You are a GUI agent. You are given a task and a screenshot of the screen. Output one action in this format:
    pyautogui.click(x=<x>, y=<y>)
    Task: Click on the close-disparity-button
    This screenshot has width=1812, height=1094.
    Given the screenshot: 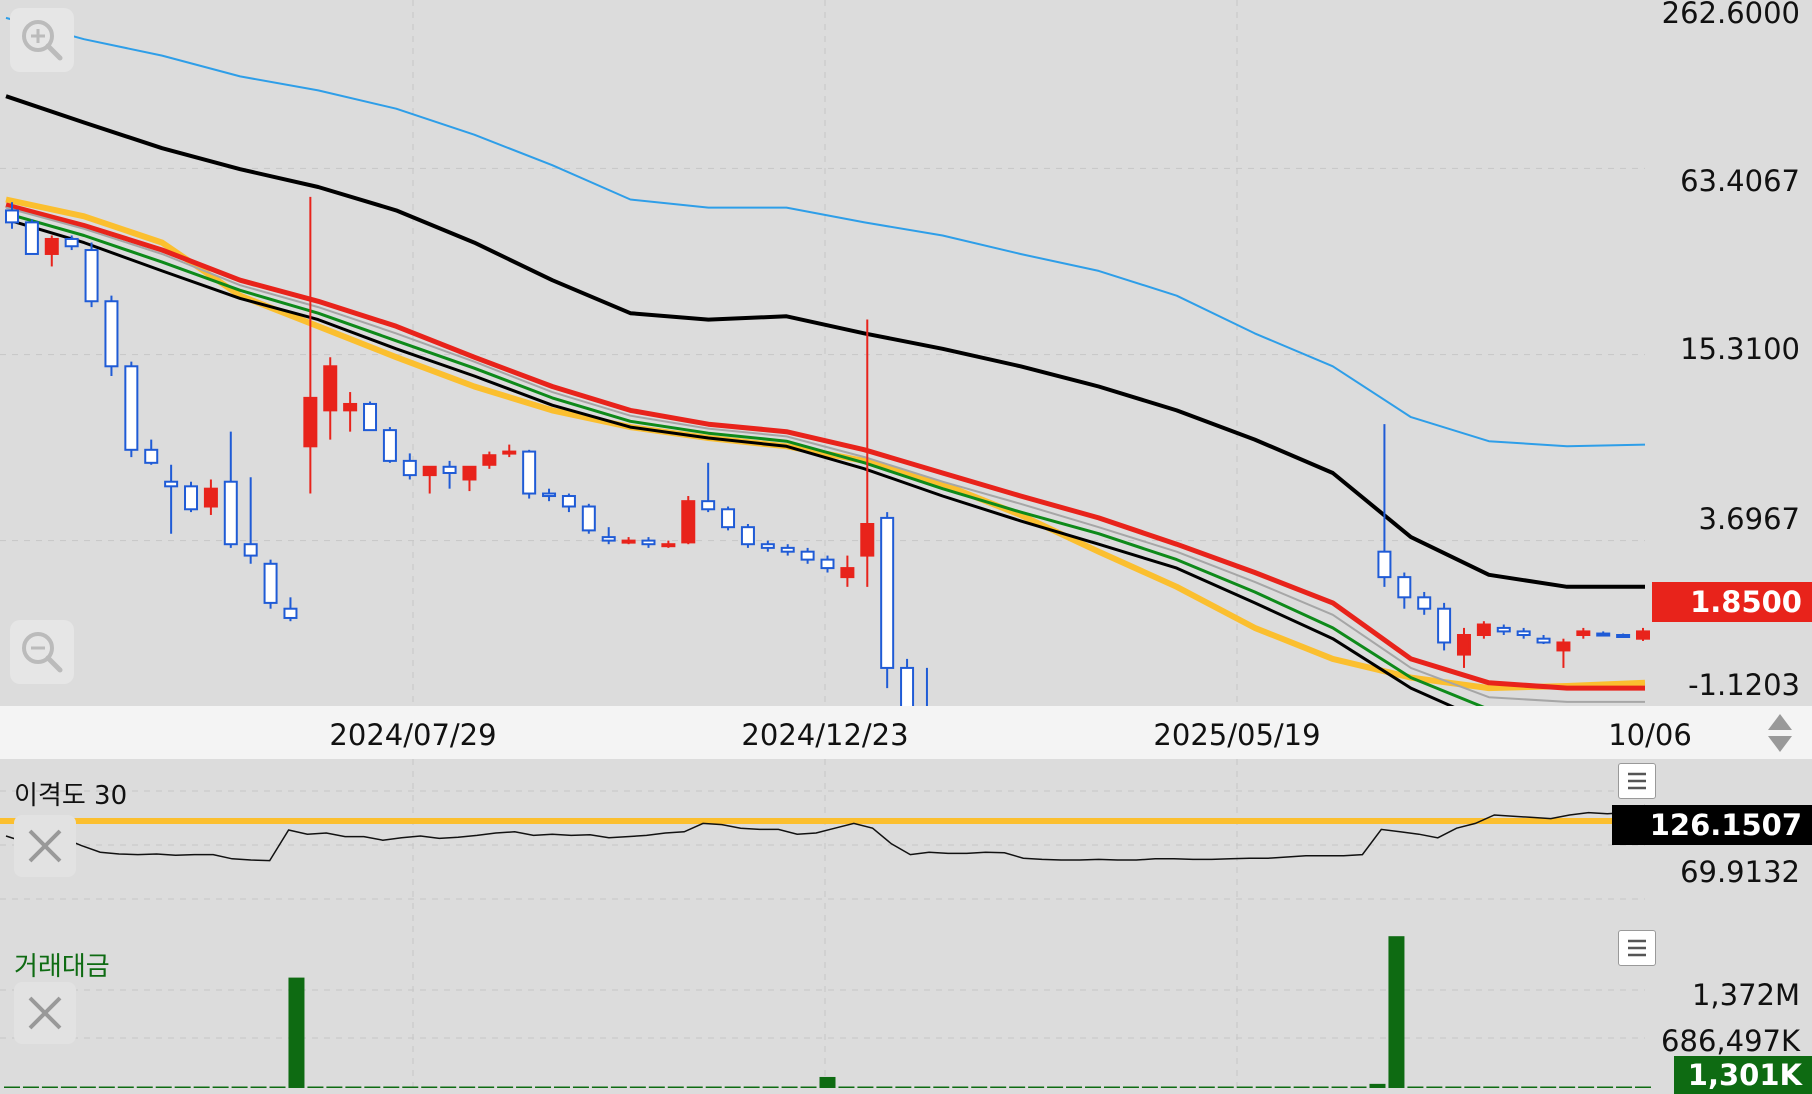 What is the action you would take?
    pyautogui.click(x=45, y=846)
    